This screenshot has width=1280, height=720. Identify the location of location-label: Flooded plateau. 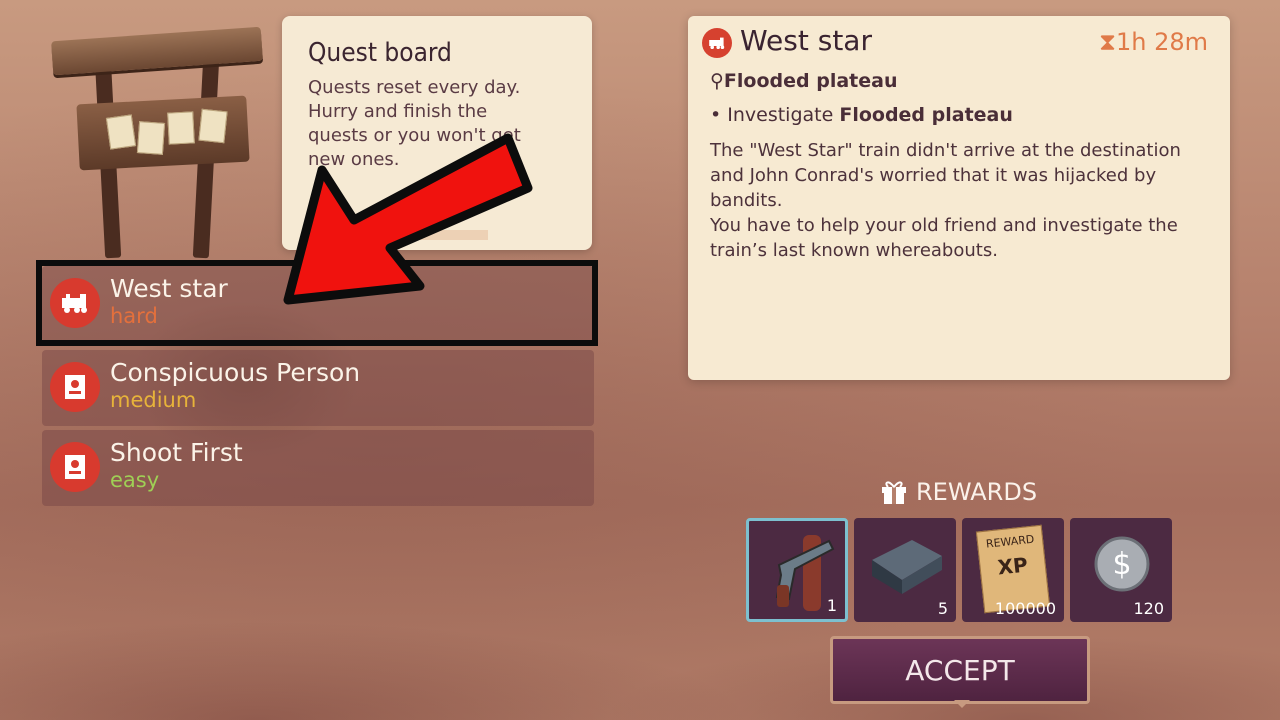
(810, 81).